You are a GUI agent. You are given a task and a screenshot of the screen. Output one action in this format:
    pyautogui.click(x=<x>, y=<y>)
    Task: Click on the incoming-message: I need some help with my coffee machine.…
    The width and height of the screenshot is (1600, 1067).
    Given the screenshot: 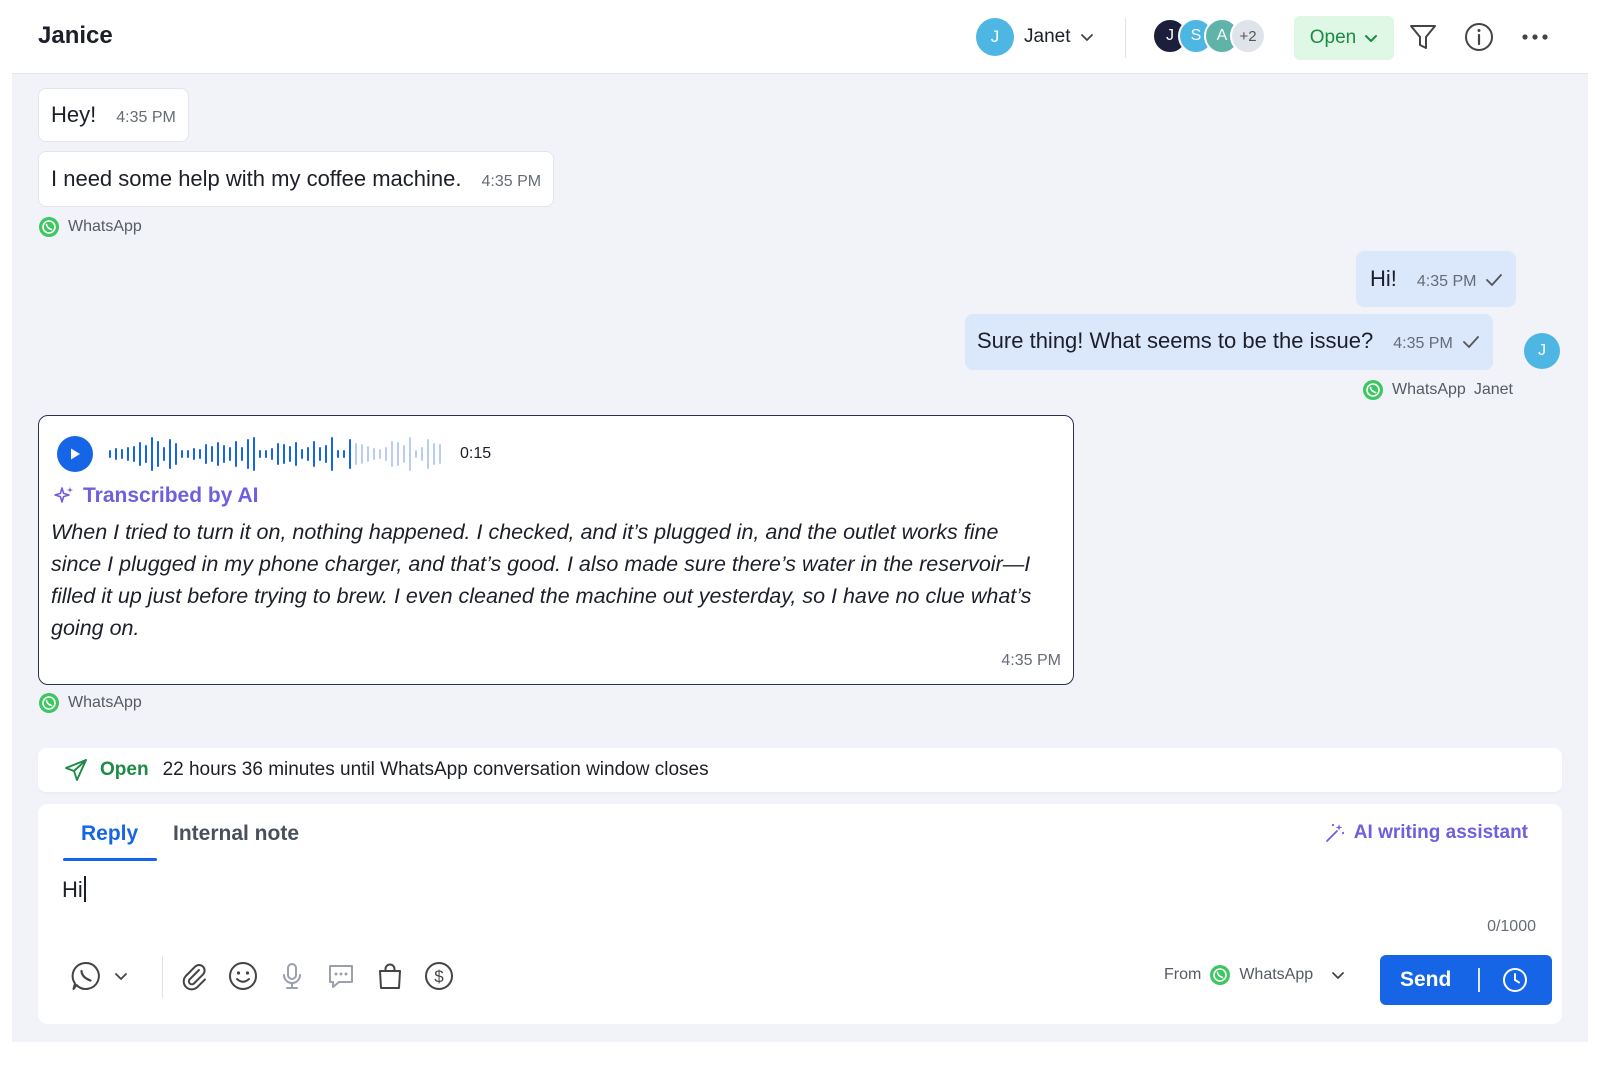 What is the action you would take?
    pyautogui.click(x=296, y=179)
    